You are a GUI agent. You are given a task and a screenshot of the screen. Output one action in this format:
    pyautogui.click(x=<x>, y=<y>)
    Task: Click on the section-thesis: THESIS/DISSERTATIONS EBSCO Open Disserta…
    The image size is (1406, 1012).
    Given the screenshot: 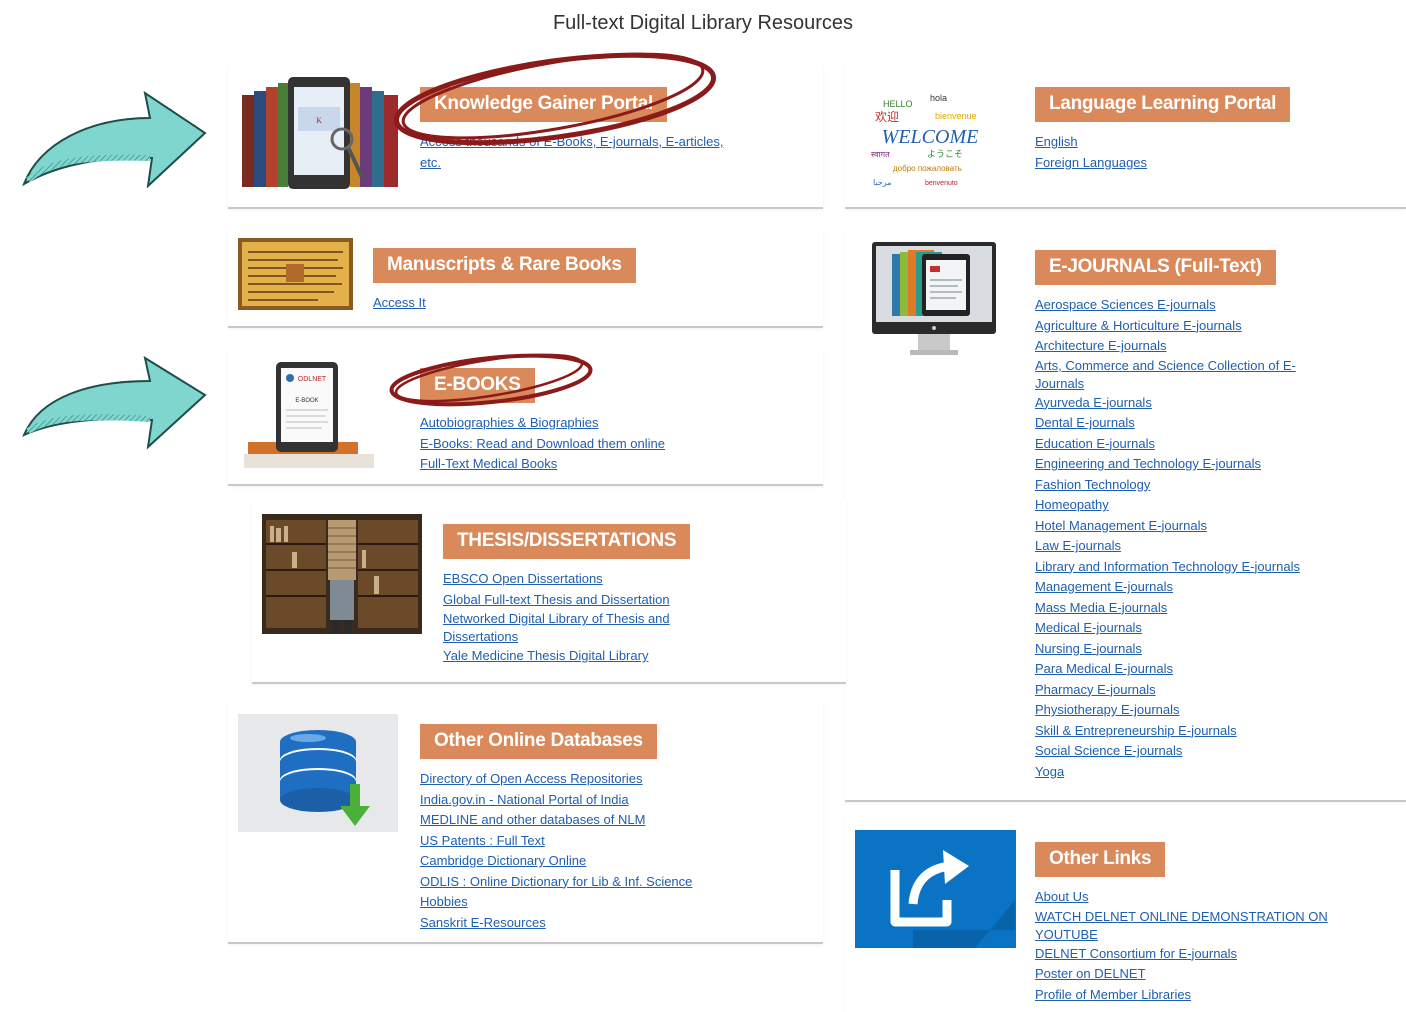 What is the action you would take?
    pyautogui.click(x=549, y=592)
    